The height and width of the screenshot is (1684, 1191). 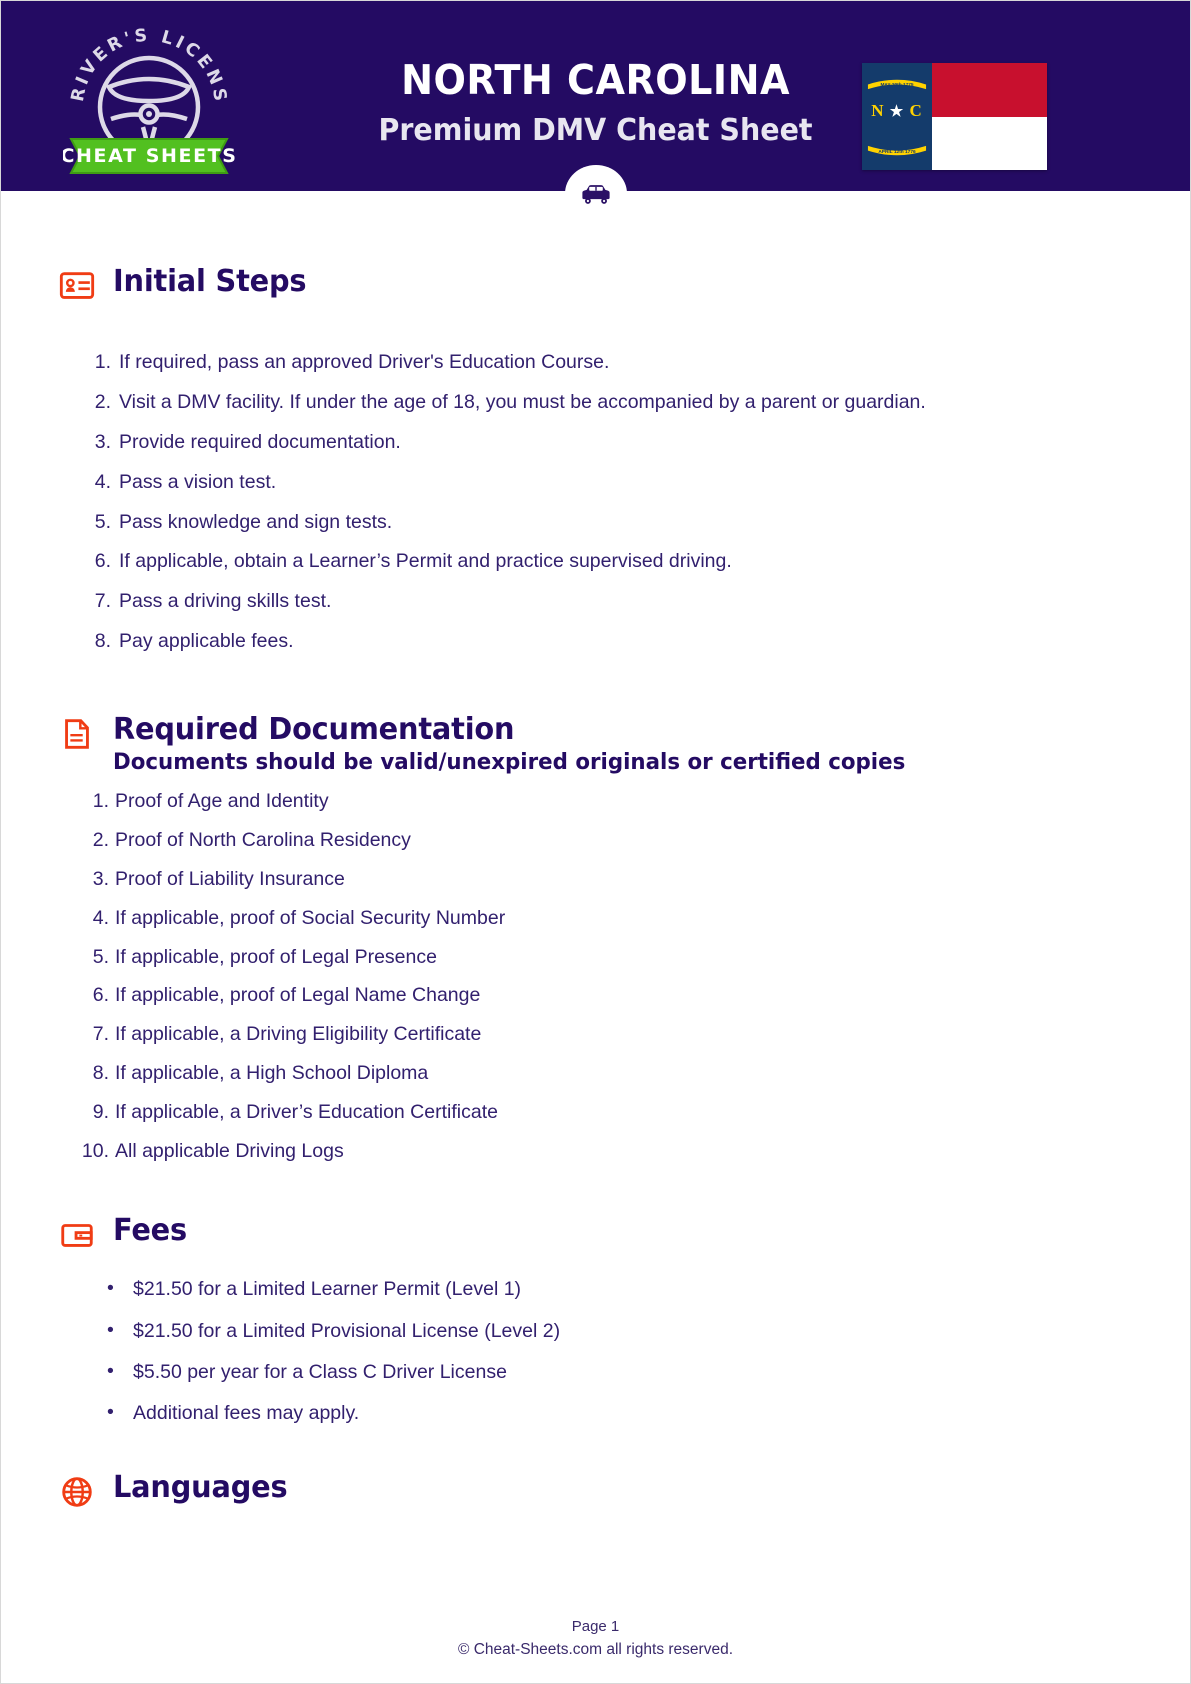 I want to click on list-item: 2. Proof of North Carolina Residency, so click(x=251, y=839).